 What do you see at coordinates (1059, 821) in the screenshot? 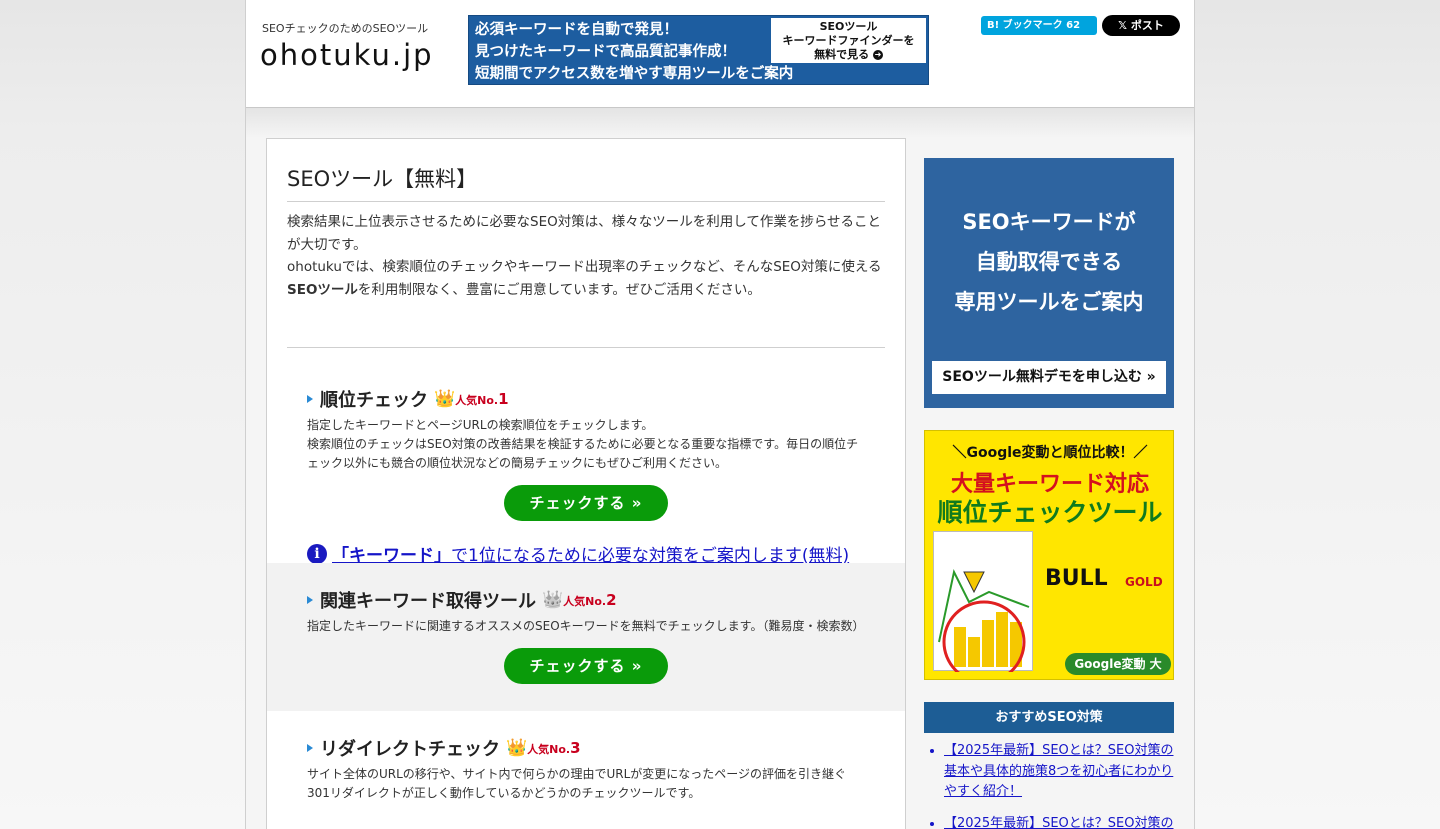
I see `list-item: 【2025年最新】SEOとは？SEO対策の` at bounding box center [1059, 821].